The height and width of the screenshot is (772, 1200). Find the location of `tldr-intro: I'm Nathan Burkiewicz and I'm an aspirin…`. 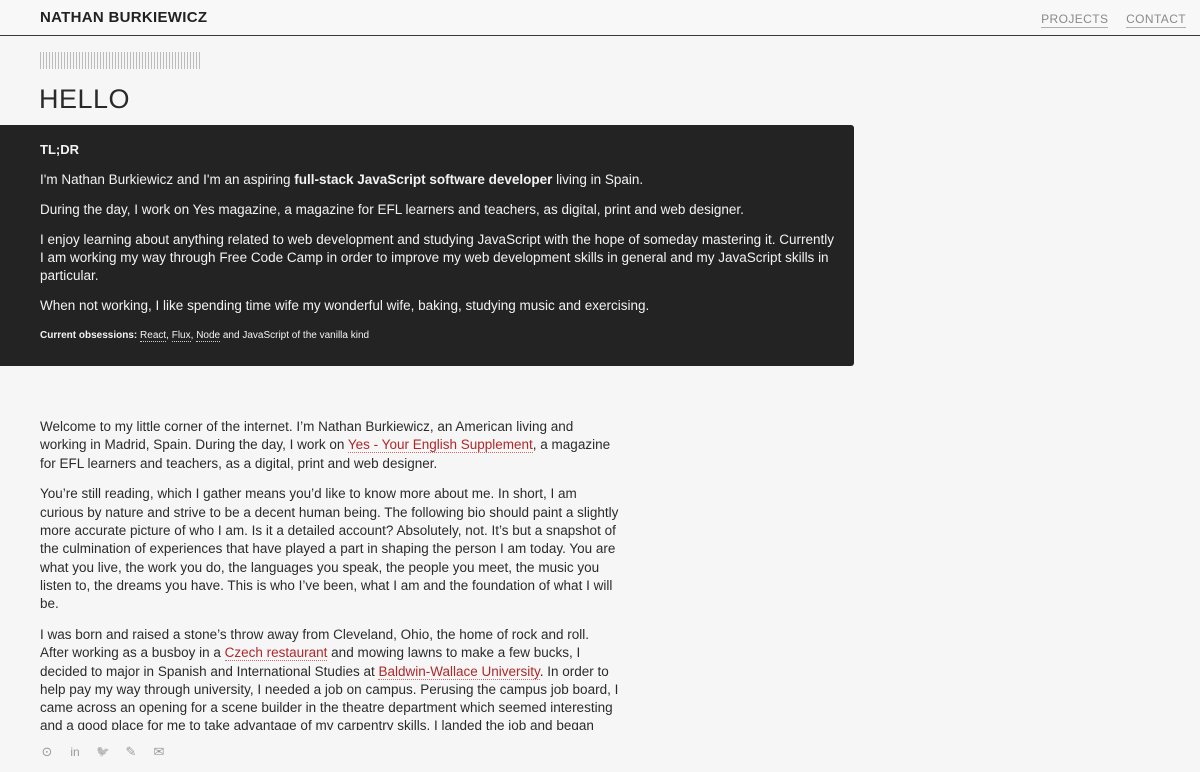

tldr-intro: I'm Nathan Burkiewicz and I'm an aspirin… is located at coordinates (439, 180).